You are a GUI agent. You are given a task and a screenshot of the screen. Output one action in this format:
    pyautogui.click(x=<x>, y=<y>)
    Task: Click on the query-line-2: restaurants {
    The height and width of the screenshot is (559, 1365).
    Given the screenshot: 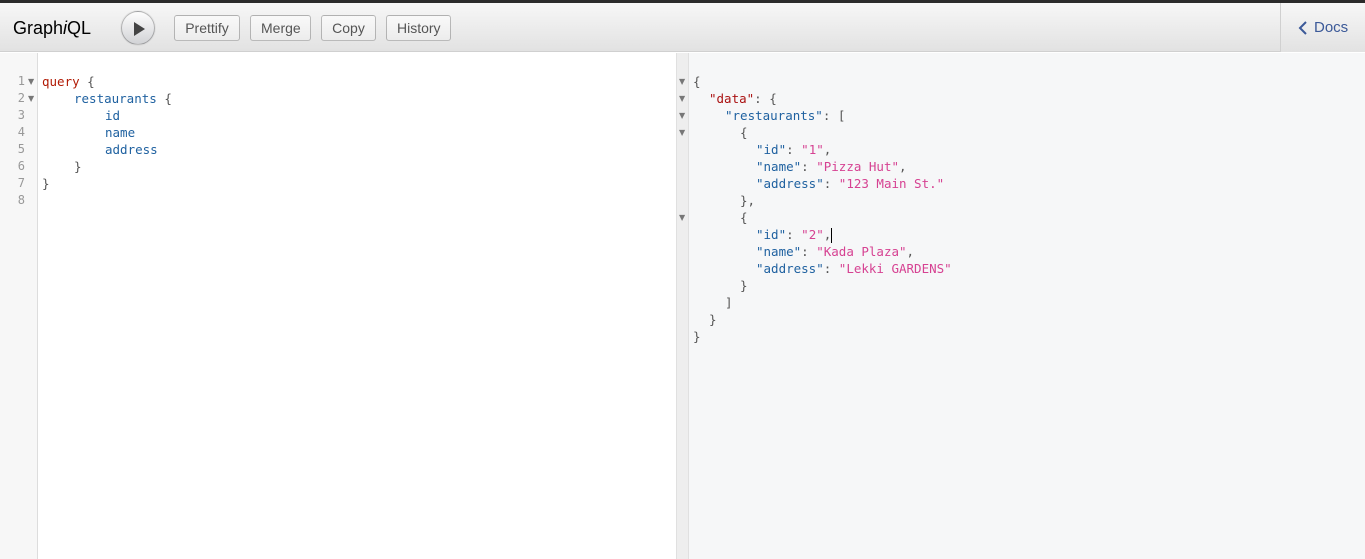 What is the action you would take?
    pyautogui.click(x=123, y=98)
    